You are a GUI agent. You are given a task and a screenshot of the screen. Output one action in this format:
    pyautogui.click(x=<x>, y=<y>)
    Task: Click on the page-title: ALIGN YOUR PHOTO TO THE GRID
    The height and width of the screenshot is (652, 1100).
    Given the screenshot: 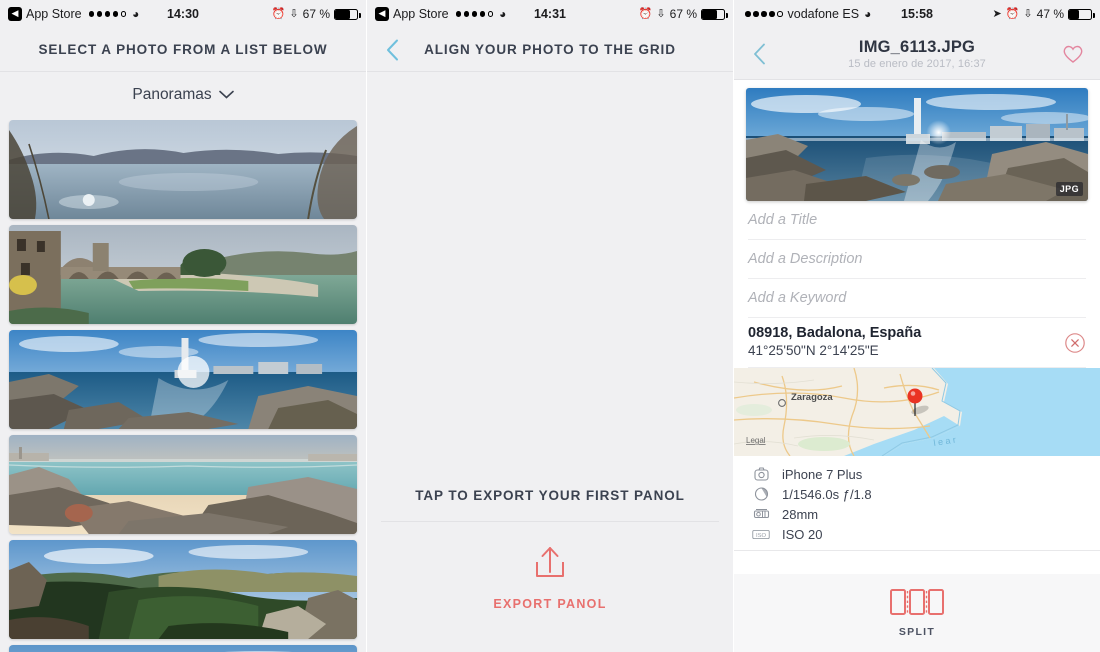 What is the action you would take?
    pyautogui.click(x=550, y=49)
    